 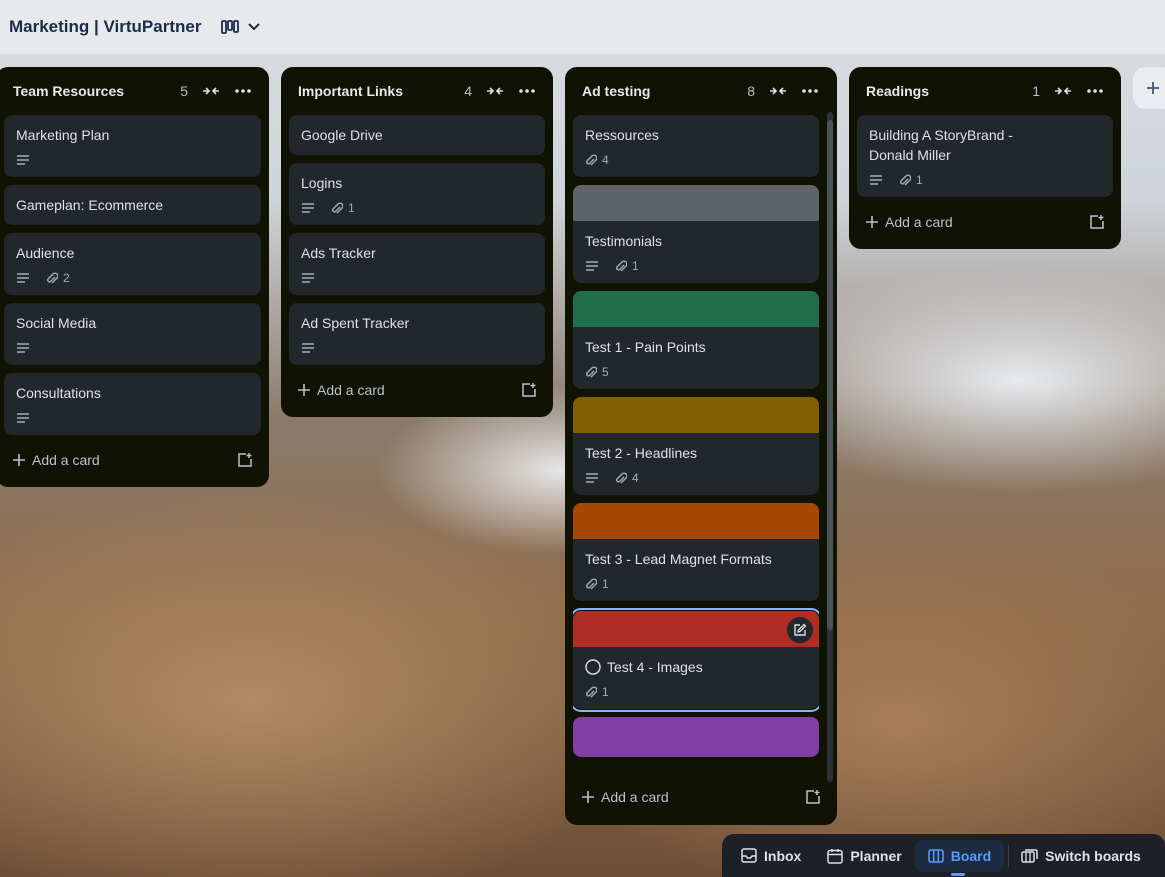 I want to click on nav-planner: Planner, so click(x=864, y=856).